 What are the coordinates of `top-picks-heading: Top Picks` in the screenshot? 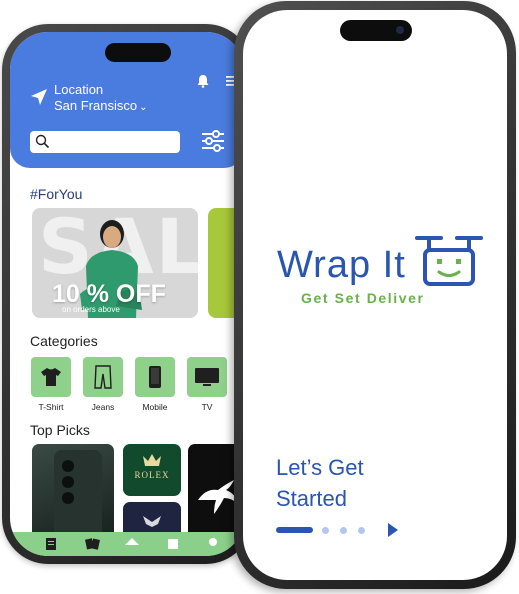 It's located at (60, 430).